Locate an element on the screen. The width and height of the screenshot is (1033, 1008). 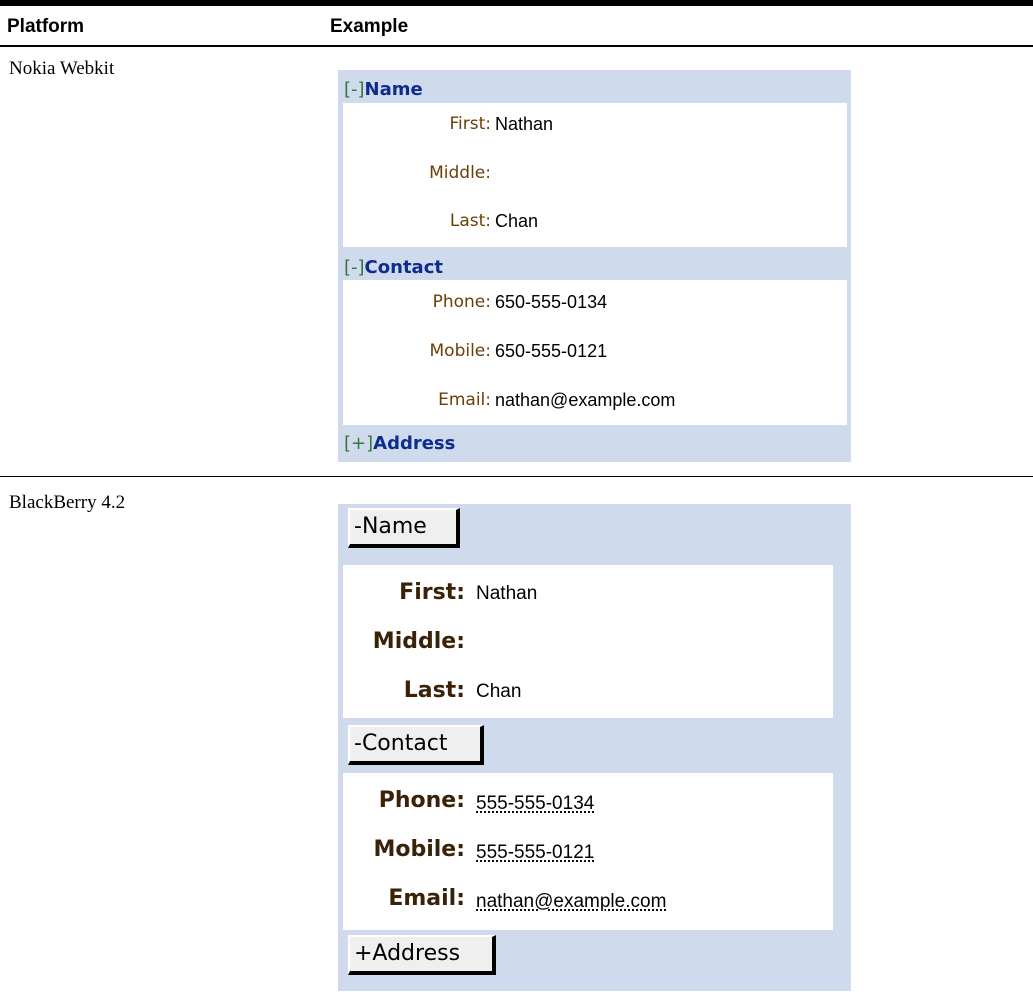
expand-bracket: [+] is located at coordinates (359, 443).